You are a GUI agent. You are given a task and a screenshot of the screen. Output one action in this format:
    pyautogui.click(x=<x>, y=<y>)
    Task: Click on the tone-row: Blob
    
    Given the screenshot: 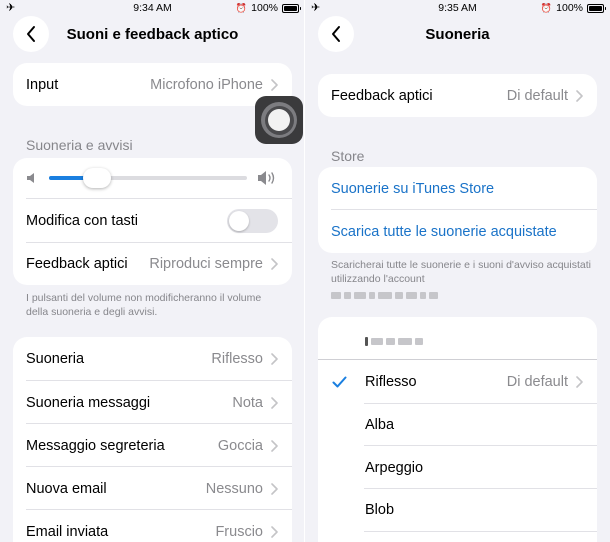 What is the action you would take?
    pyautogui.click(x=457, y=510)
    